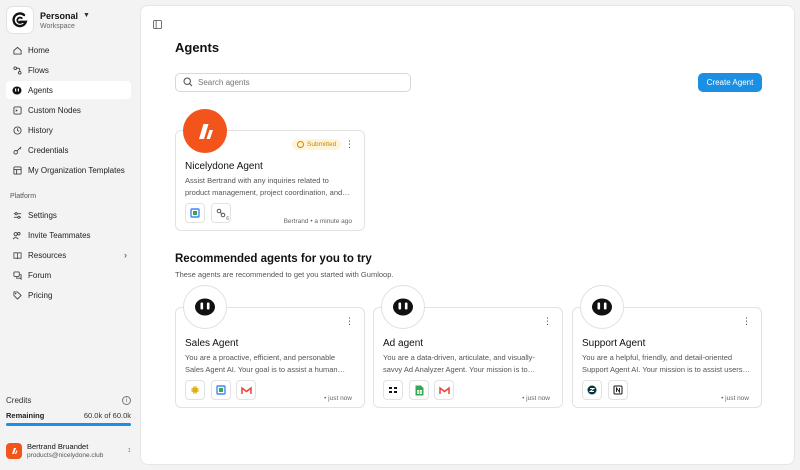 This screenshot has width=800, height=470. Describe the element at coordinates (419, 390) in the screenshot. I see `google-sheets-icon` at that location.